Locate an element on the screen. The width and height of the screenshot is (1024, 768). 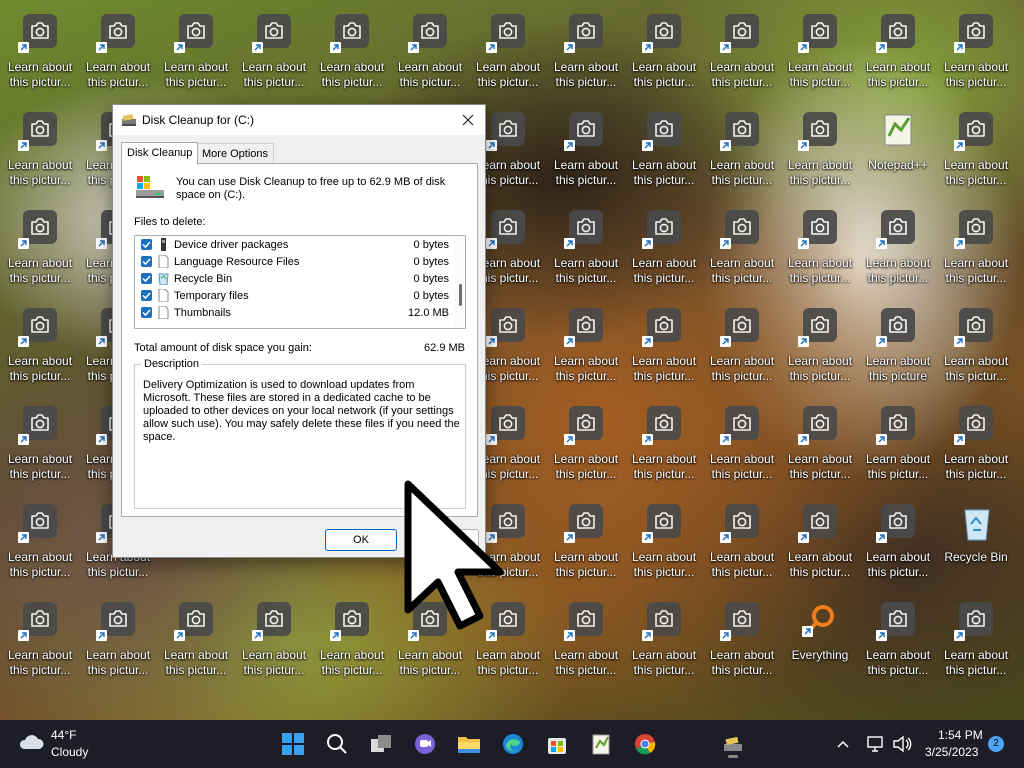
file-explorer-button is located at coordinates (469, 744).